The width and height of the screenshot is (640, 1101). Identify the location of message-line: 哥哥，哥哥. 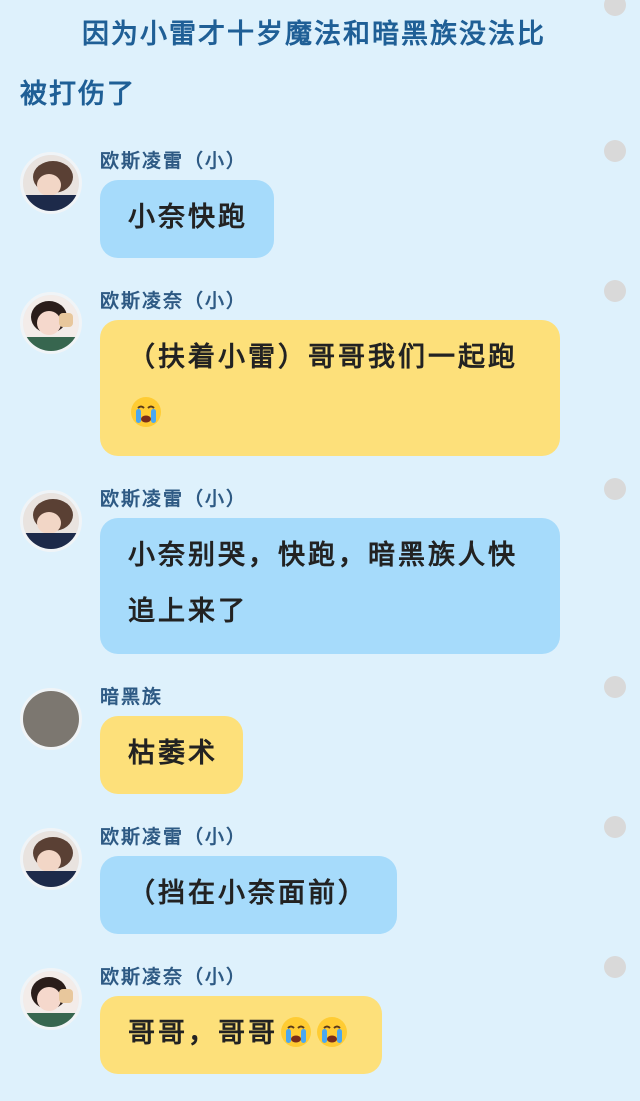
(241, 1034).